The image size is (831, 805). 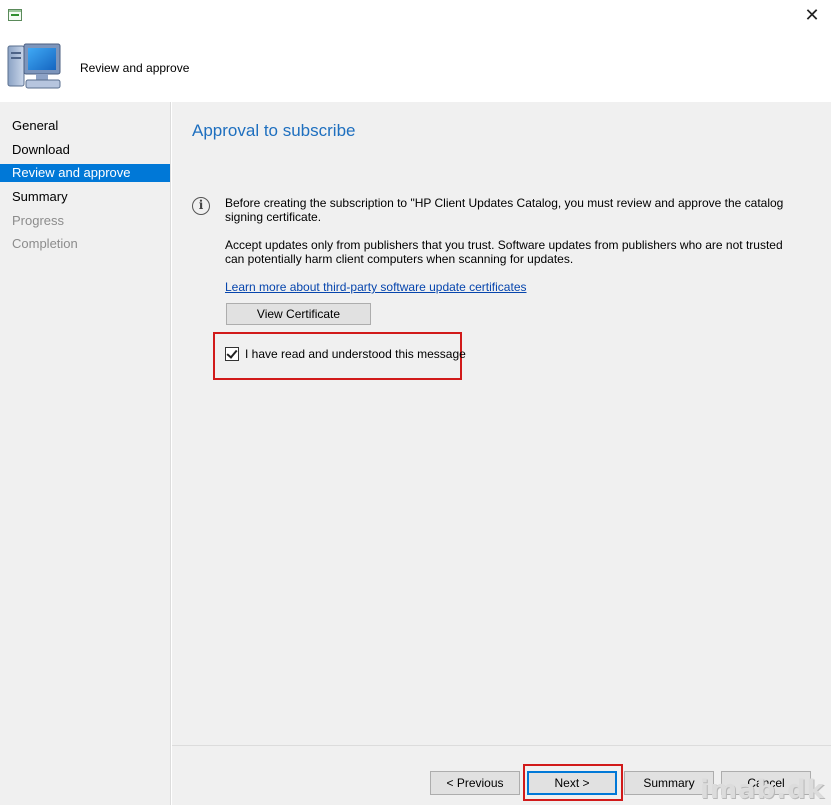 I want to click on wizard-step-heading: Review and approve, so click(x=135, y=68).